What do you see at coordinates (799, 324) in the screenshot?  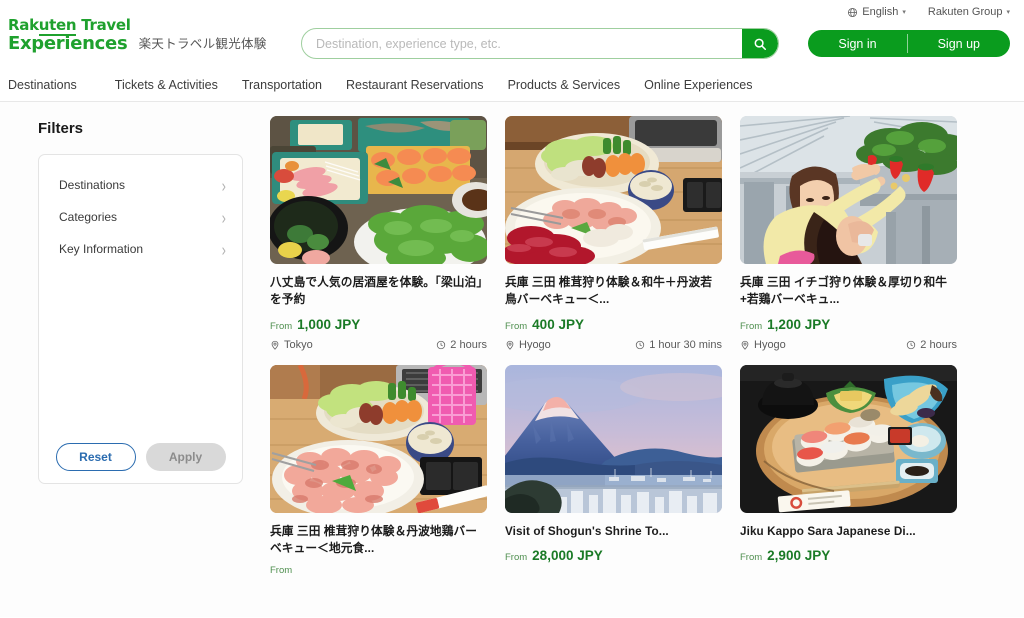 I see `price-value: 1,200 JPY` at bounding box center [799, 324].